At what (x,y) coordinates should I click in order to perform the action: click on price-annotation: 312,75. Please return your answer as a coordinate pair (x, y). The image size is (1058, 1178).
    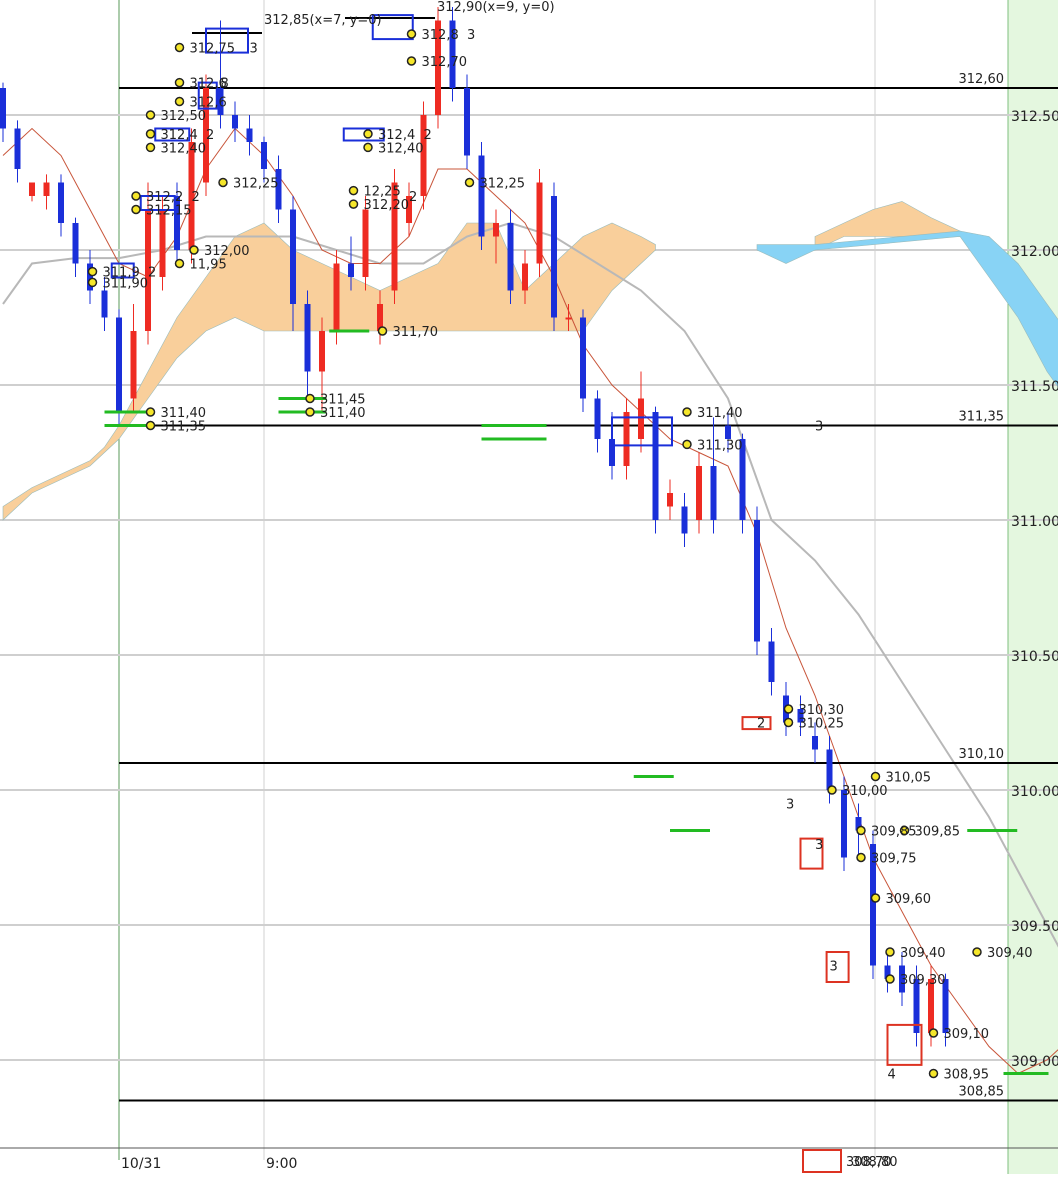
    Looking at the image, I should click on (213, 49).